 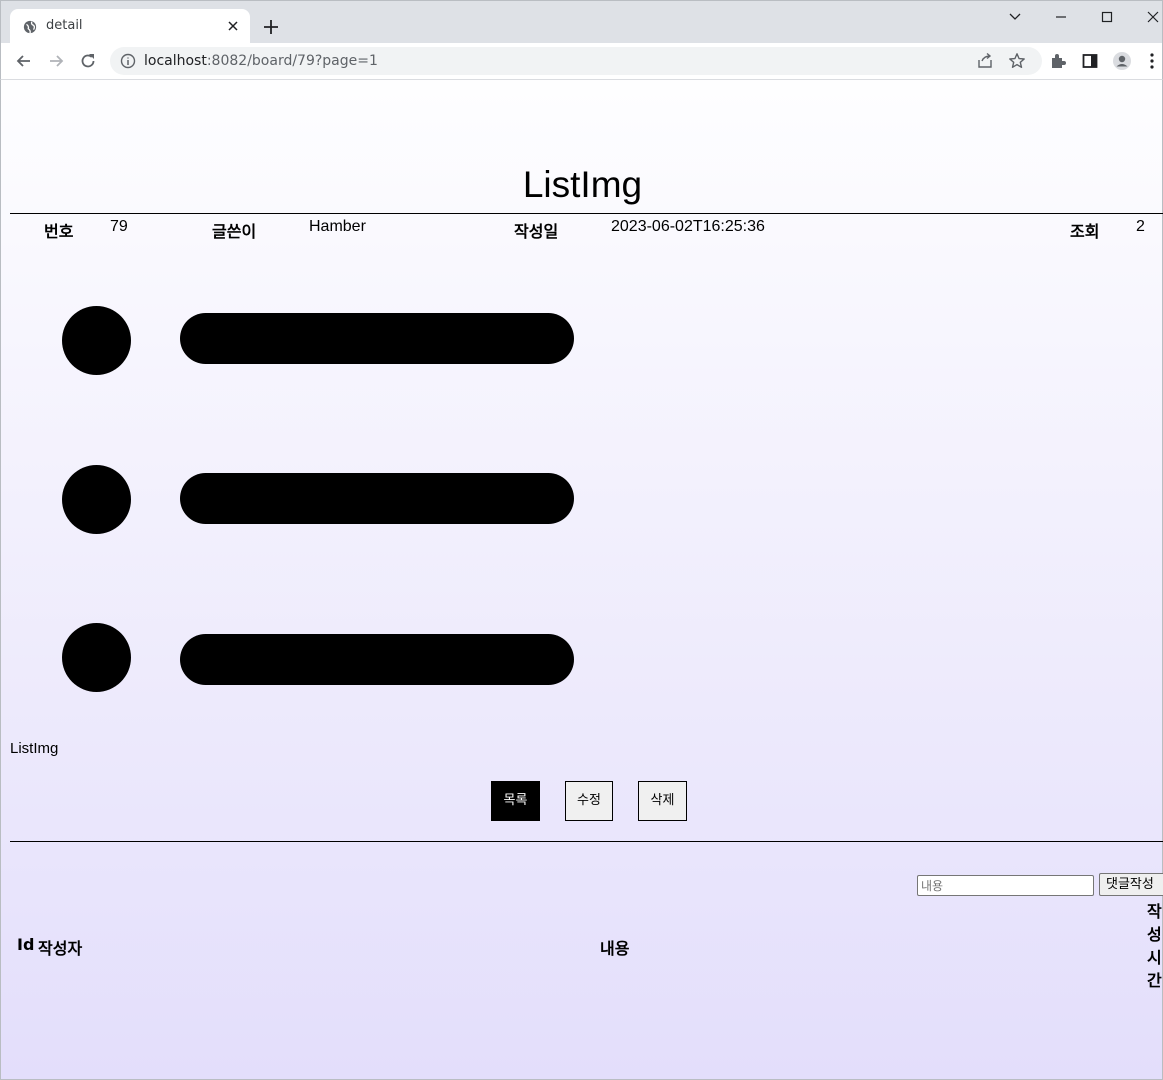 What do you see at coordinates (1131, 884) in the screenshot?
I see `comment-submit-button: 댓글작성` at bounding box center [1131, 884].